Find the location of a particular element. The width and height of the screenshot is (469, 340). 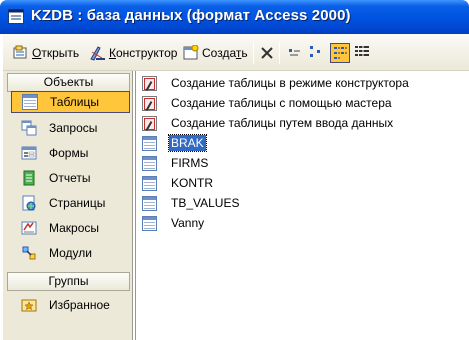

create-button-label: Созда is located at coordinates (219, 53).